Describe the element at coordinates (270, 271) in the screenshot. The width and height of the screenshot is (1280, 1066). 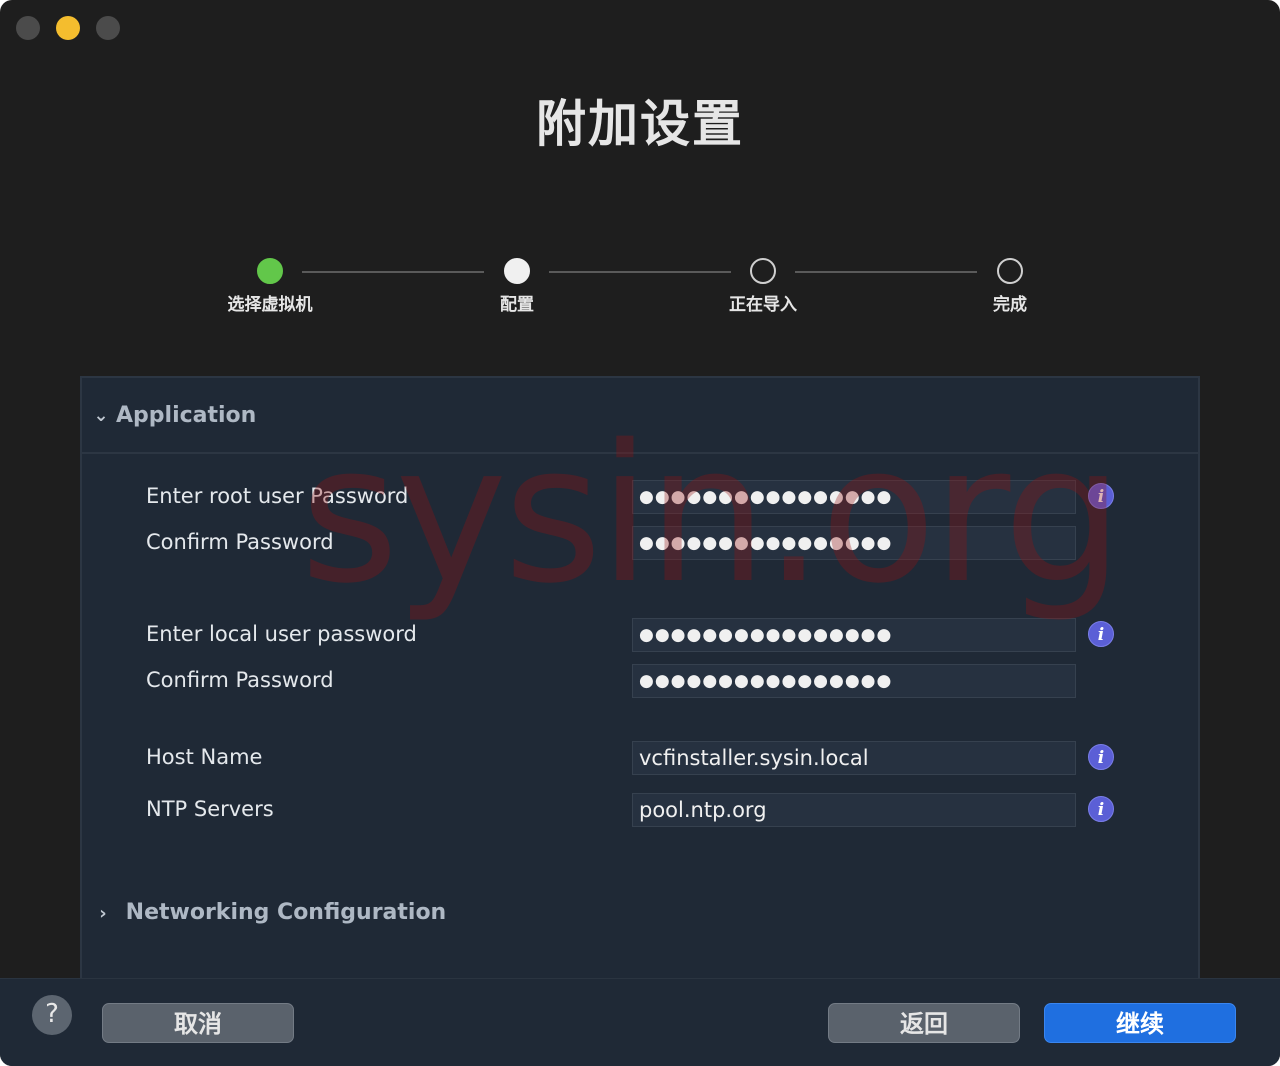
I see `step-done-indicator` at that location.